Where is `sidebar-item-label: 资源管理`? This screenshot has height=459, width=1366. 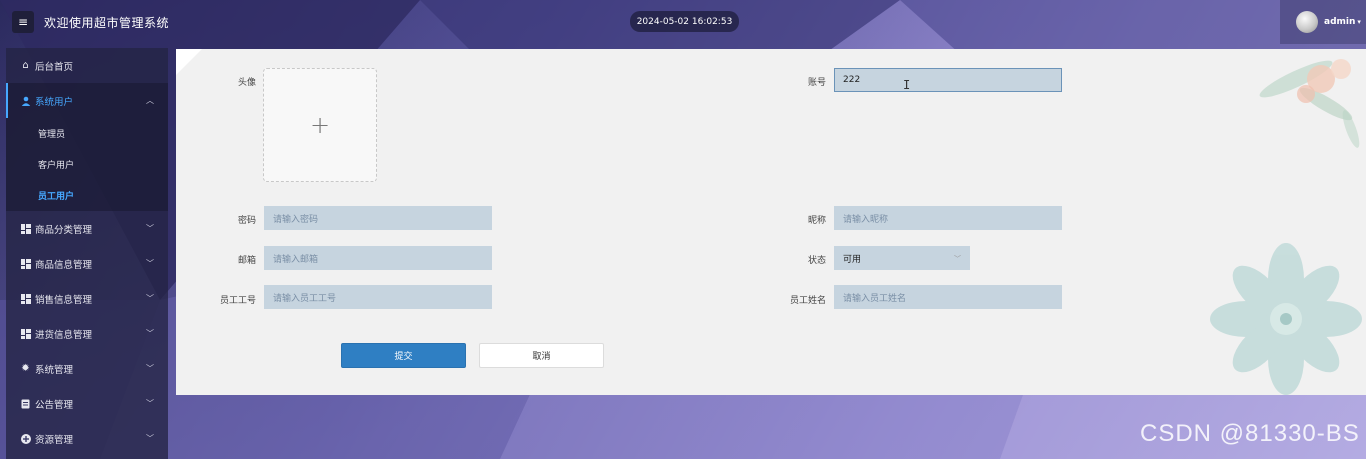
sidebar-item-label: 资源管理 is located at coordinates (54, 440).